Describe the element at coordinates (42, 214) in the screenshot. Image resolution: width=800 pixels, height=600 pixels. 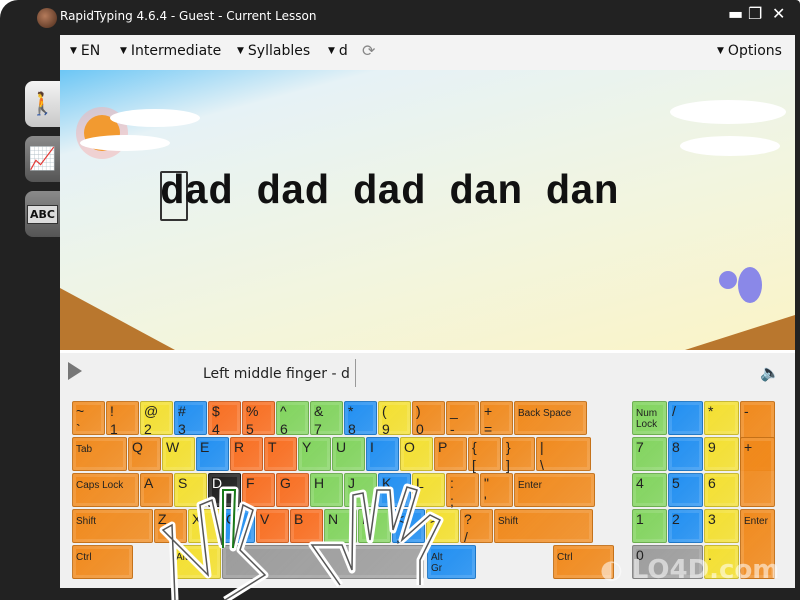
I see `sidebar-item-lessons-editor: ABC` at that location.